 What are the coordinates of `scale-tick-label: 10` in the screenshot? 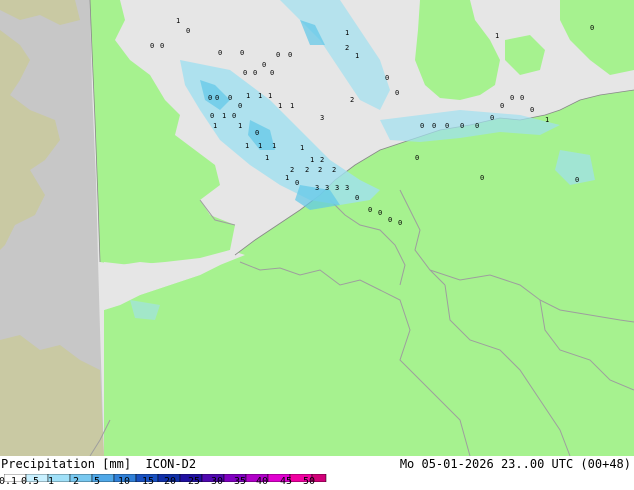 It's located at (124, 481).